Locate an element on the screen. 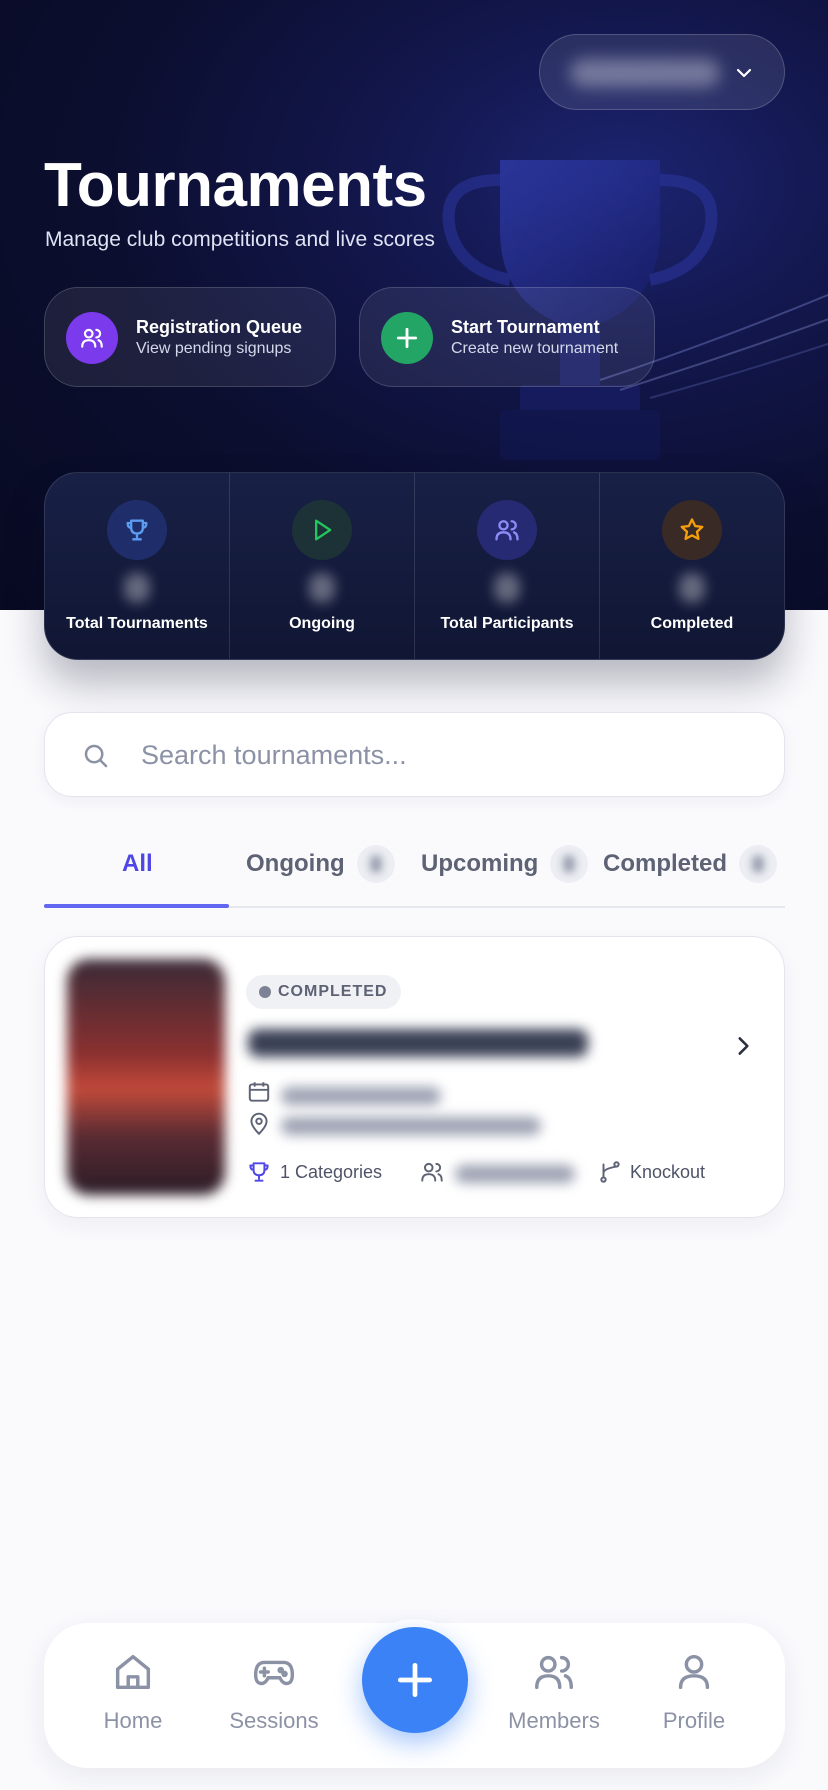 This screenshot has width=828, height=1790. tournament-name-blurred is located at coordinates (418, 1043).